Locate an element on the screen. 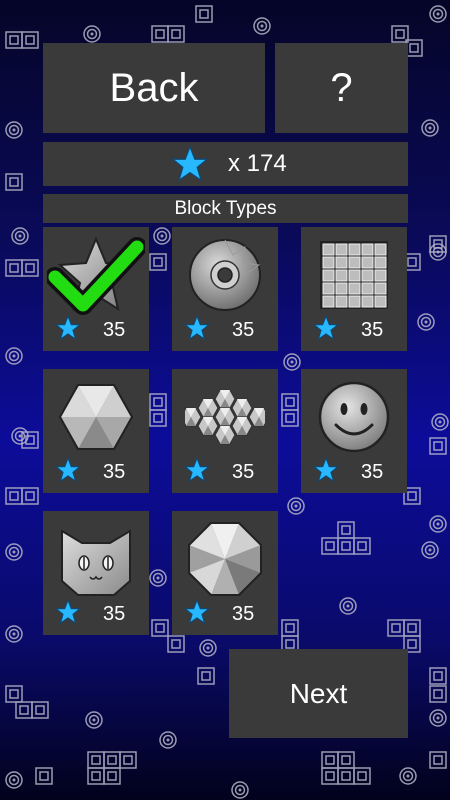 The image size is (450, 800). smiley-block-icon is located at coordinates (354, 417).